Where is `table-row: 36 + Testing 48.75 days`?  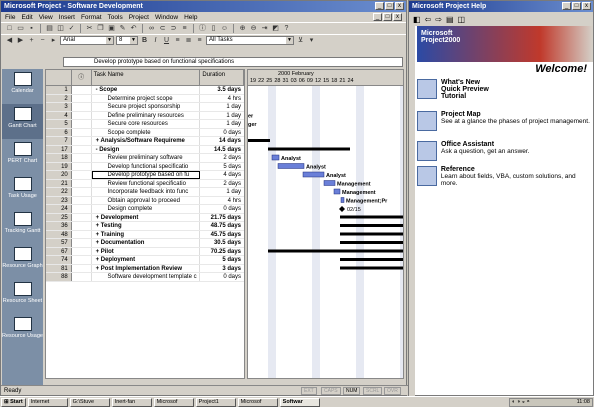 table-row: 36 + Testing 48.75 days is located at coordinates (145, 226).